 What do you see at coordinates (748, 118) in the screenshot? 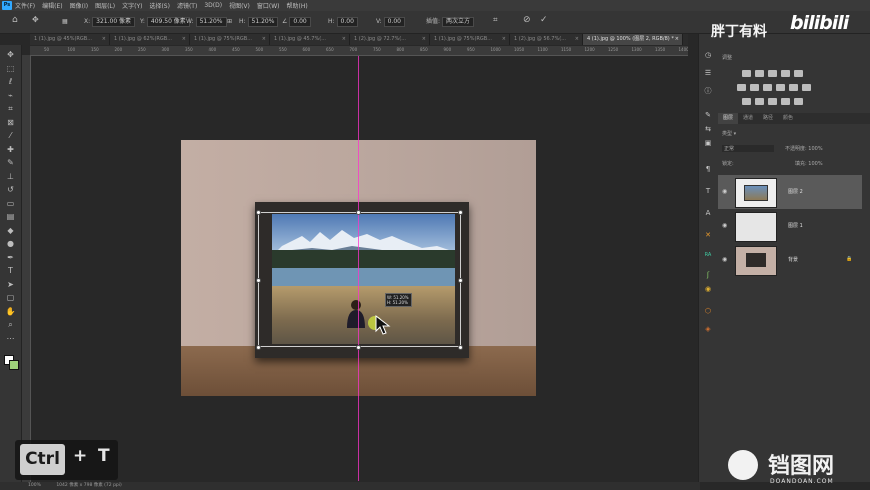
I see `tab-channels: 通道` at bounding box center [748, 118].